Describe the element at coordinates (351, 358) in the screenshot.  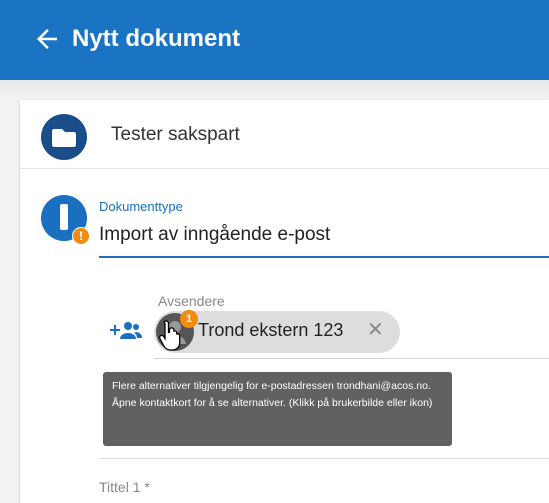
I see `senders-underline` at that location.